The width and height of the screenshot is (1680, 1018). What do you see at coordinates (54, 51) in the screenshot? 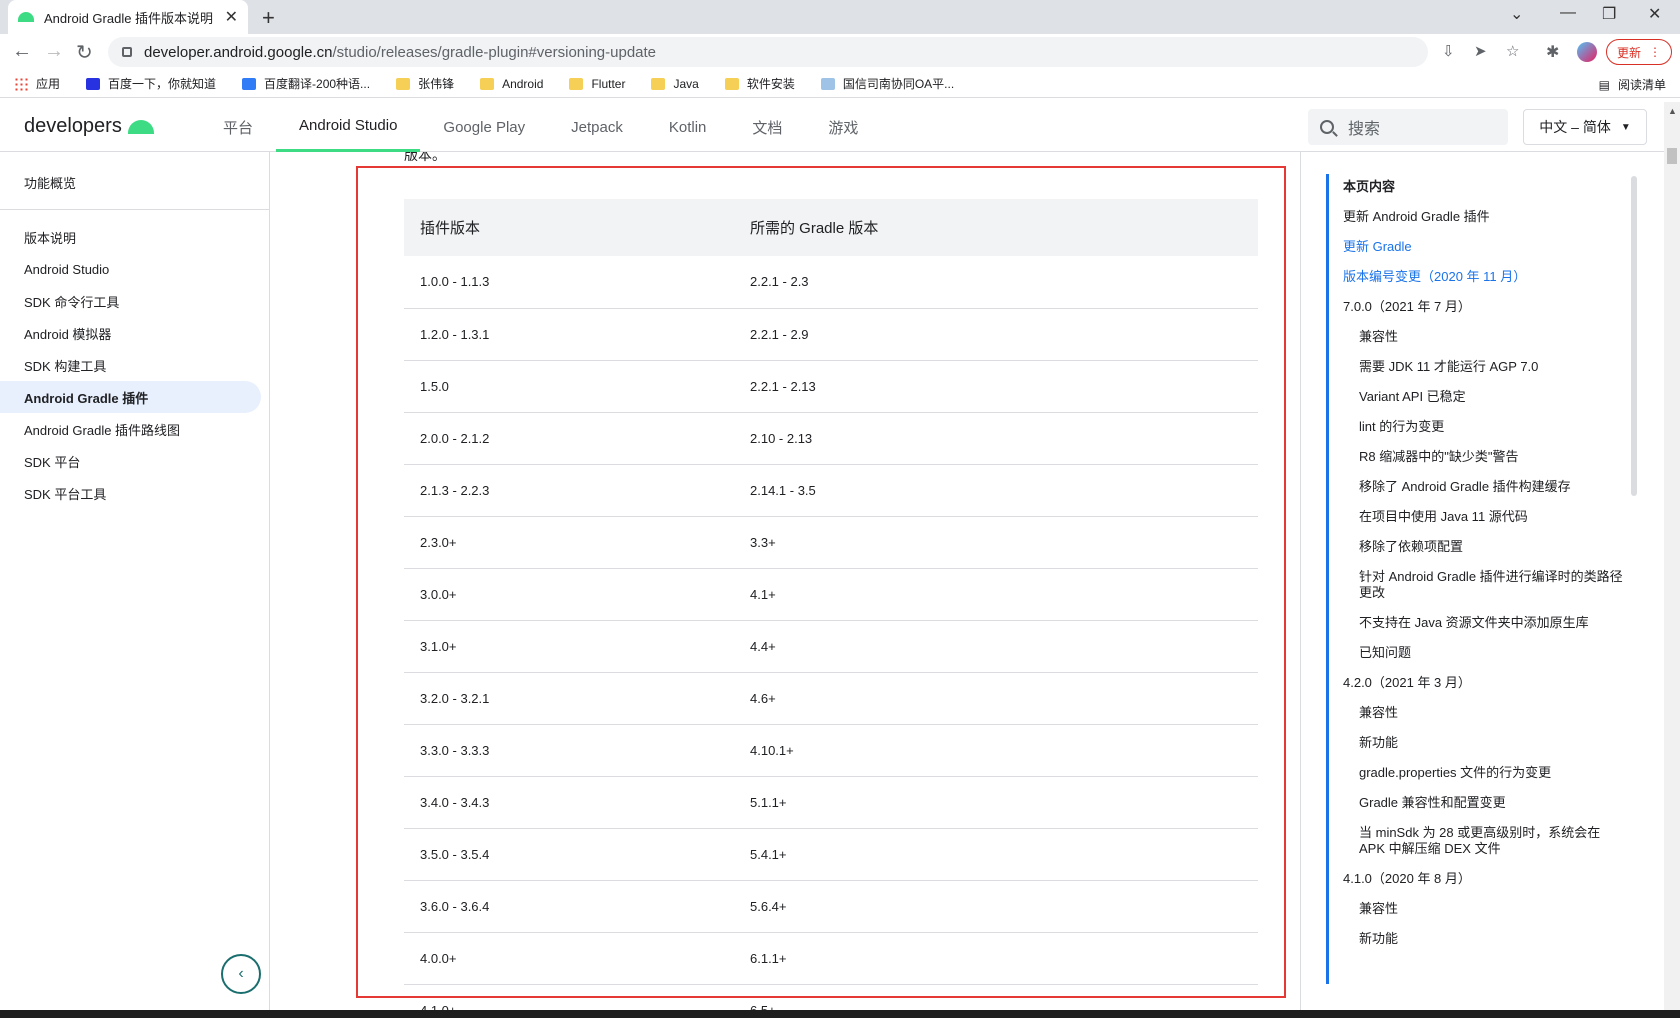
I see `forward-icon: →` at bounding box center [54, 51].